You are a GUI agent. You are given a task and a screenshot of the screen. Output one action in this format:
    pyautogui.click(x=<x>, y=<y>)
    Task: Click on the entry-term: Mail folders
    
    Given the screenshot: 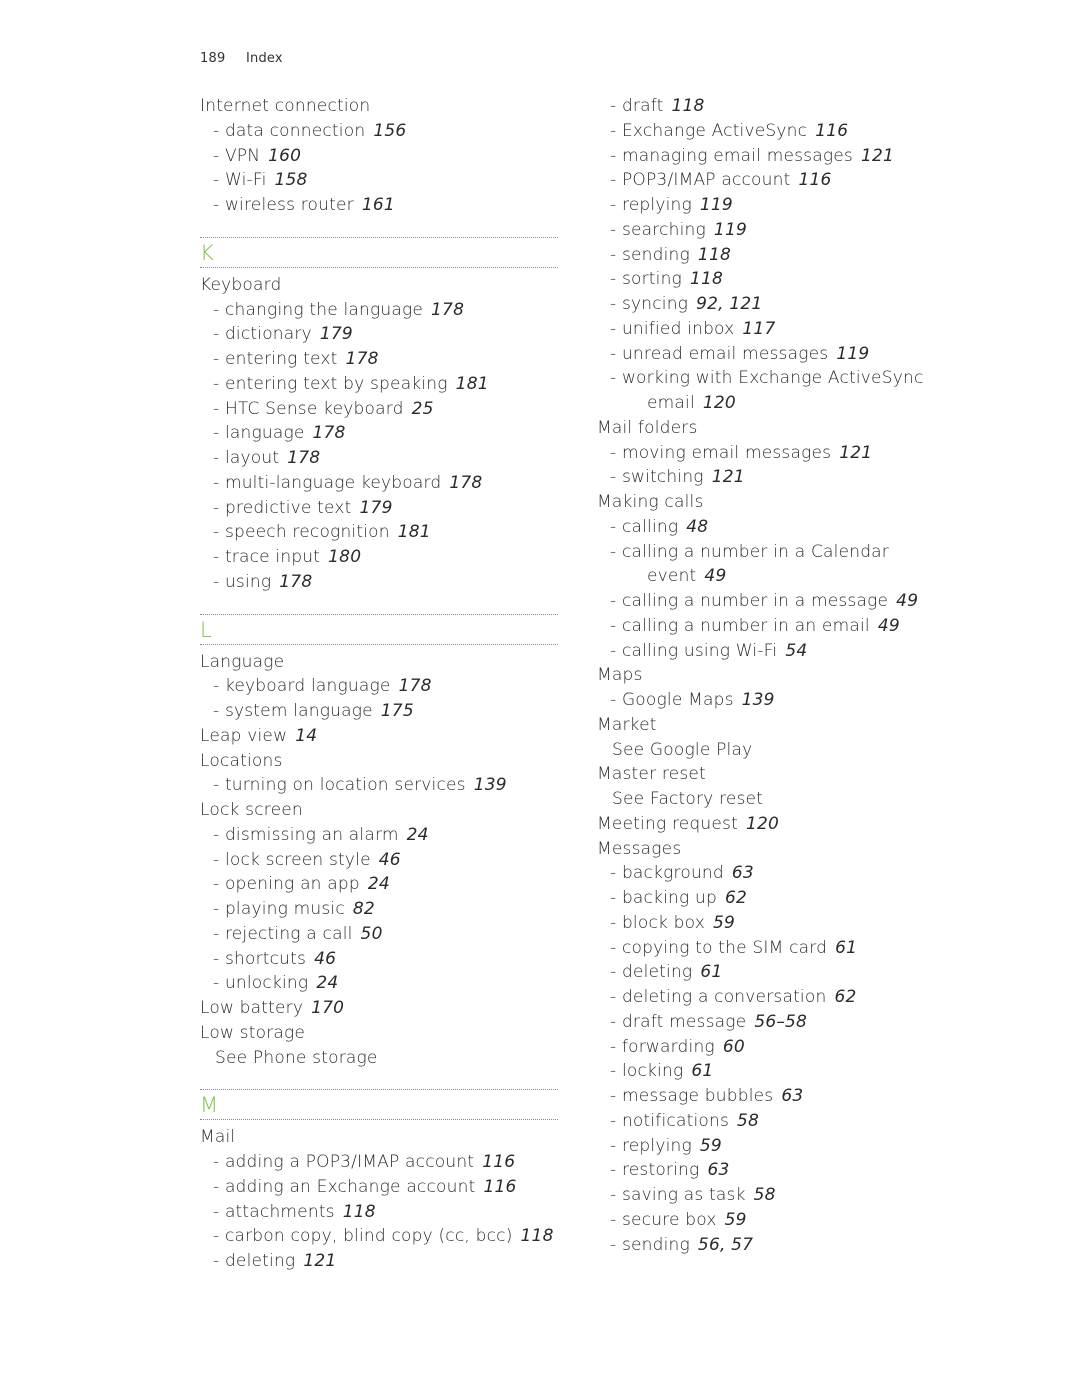 What is the action you would take?
    pyautogui.click(x=647, y=427)
    